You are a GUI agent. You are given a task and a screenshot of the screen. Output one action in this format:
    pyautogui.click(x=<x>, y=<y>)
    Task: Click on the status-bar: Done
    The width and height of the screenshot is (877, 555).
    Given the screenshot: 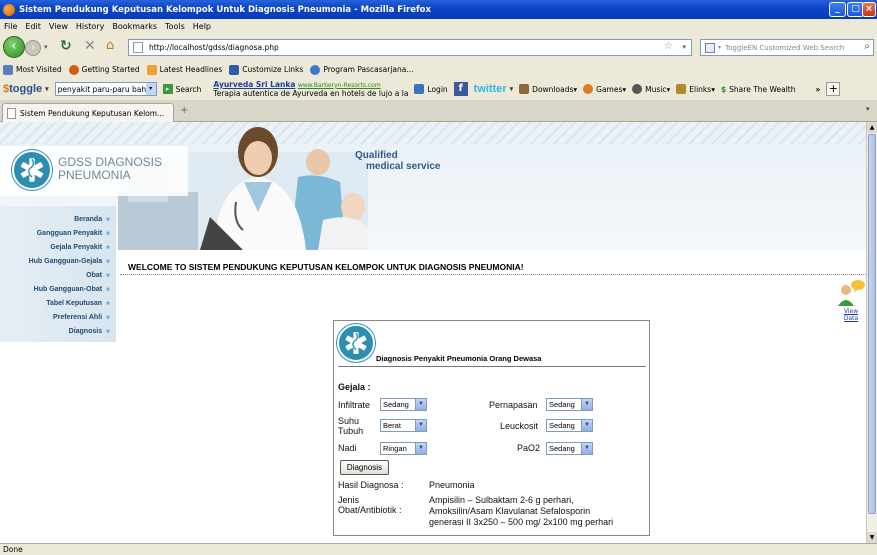 What is the action you would take?
    pyautogui.click(x=438, y=549)
    